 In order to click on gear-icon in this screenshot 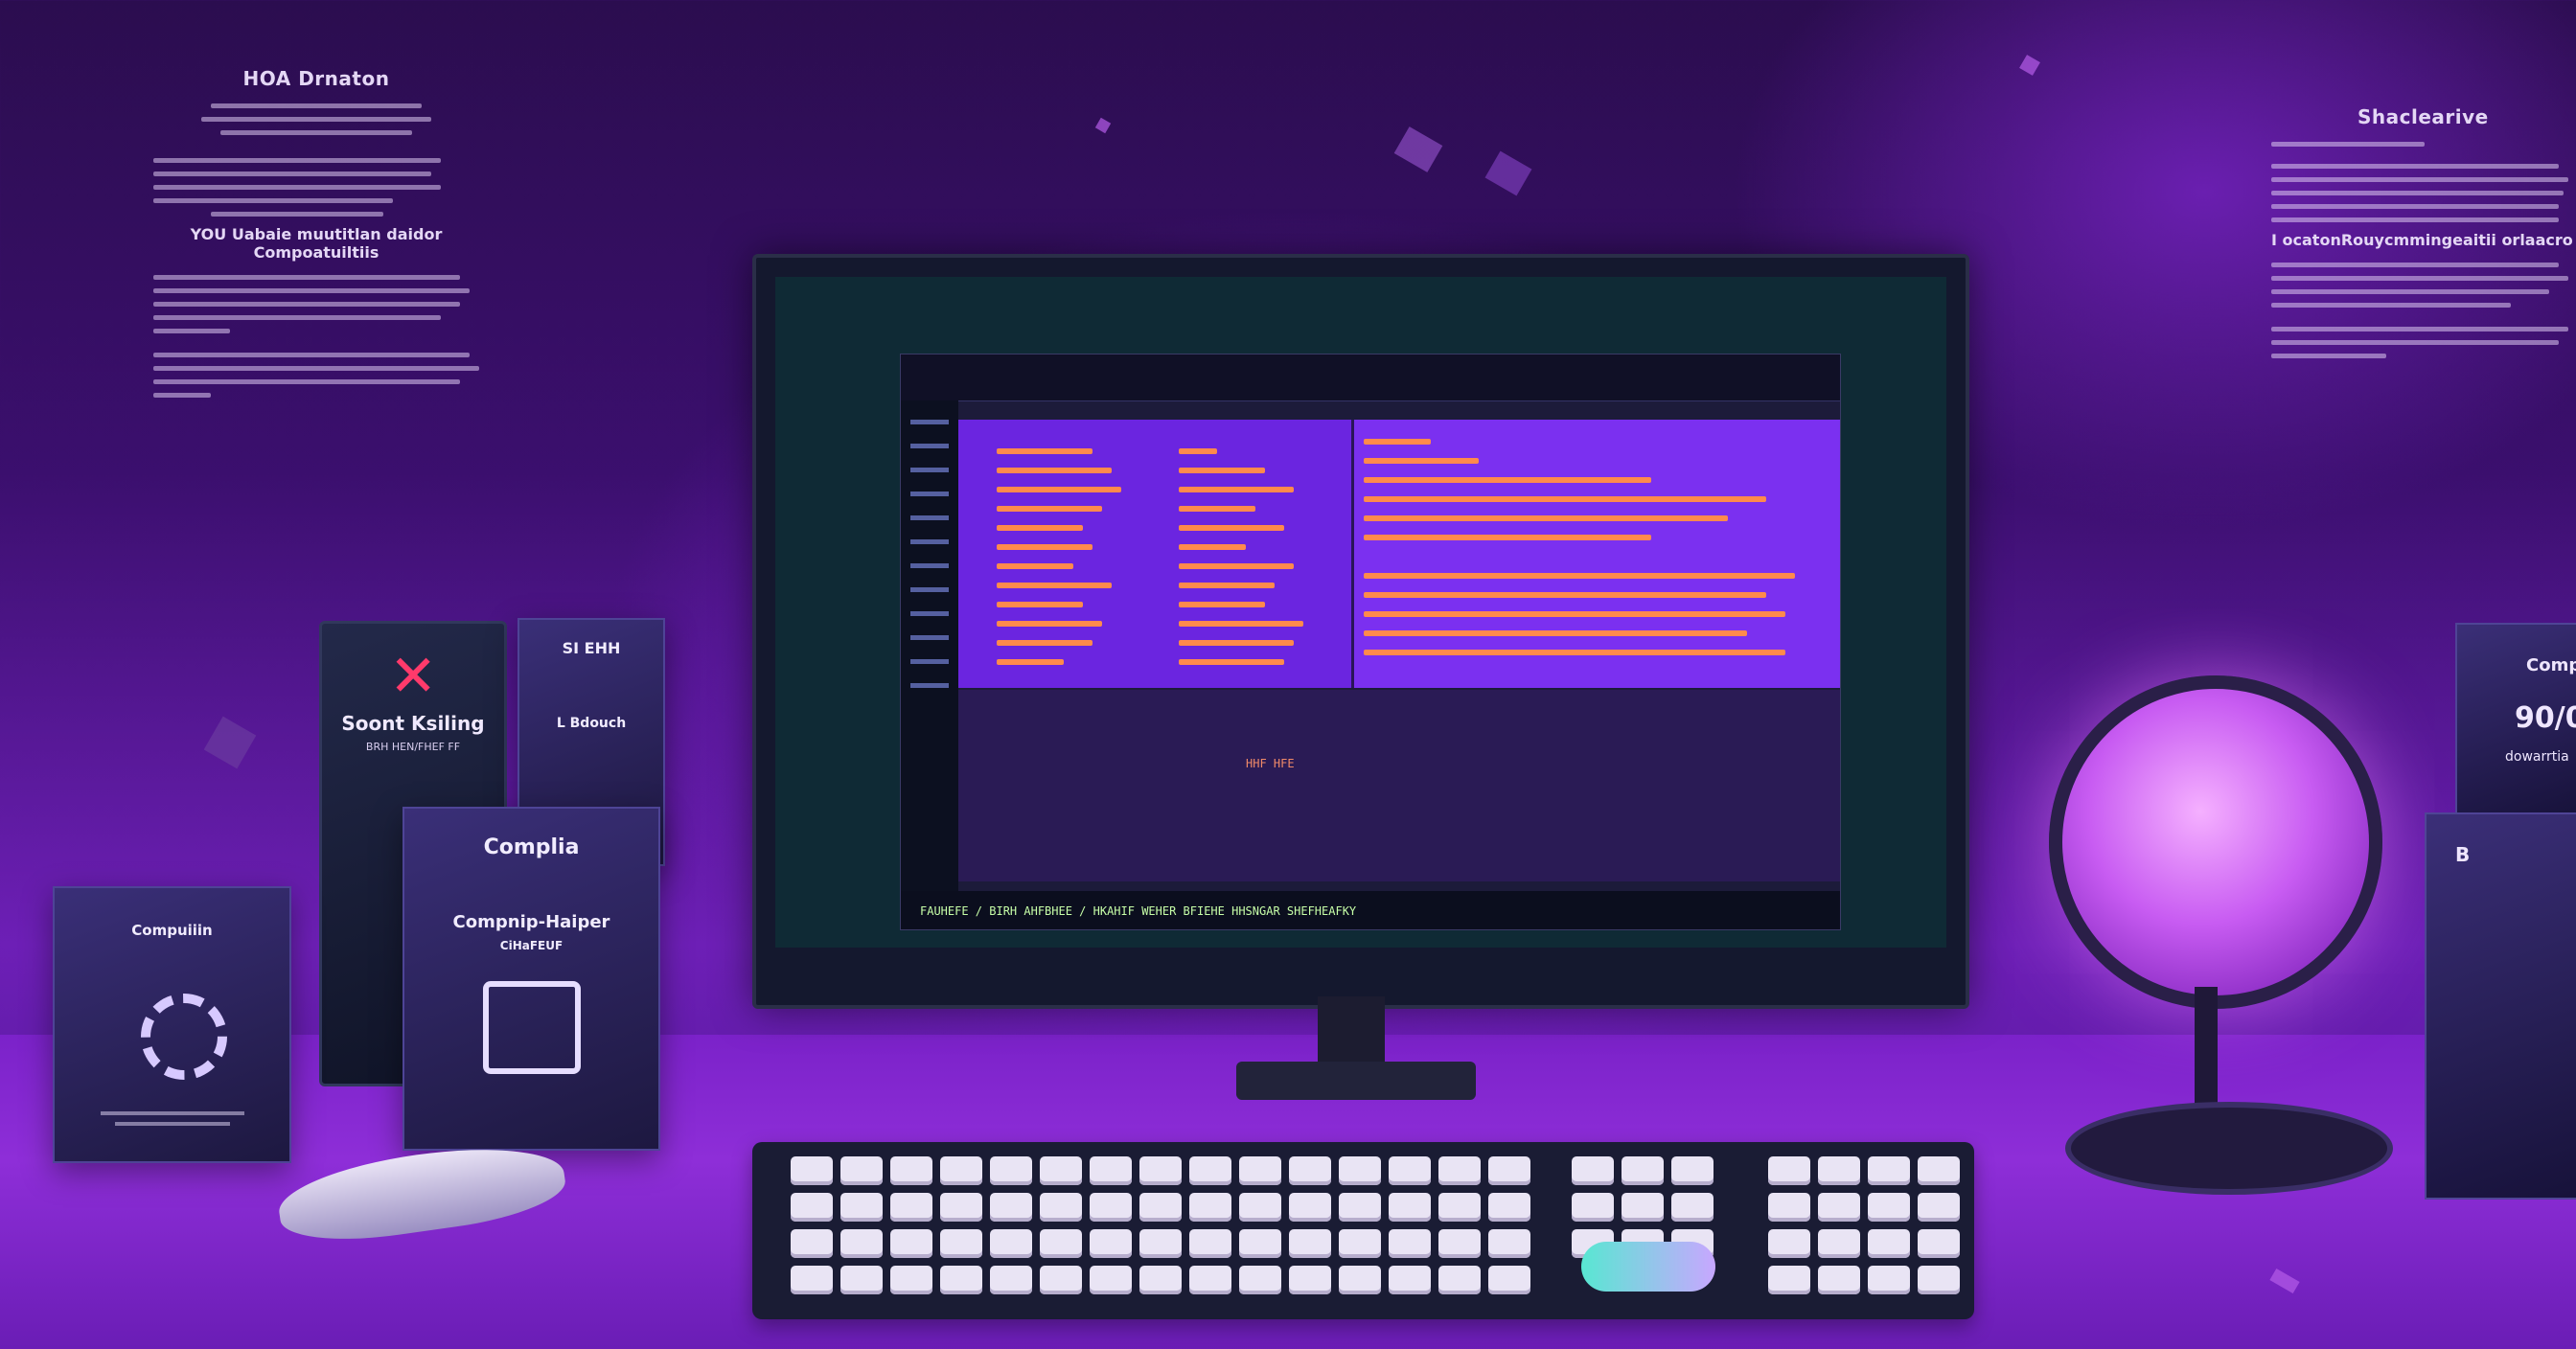, I will do `click(184, 1037)`.